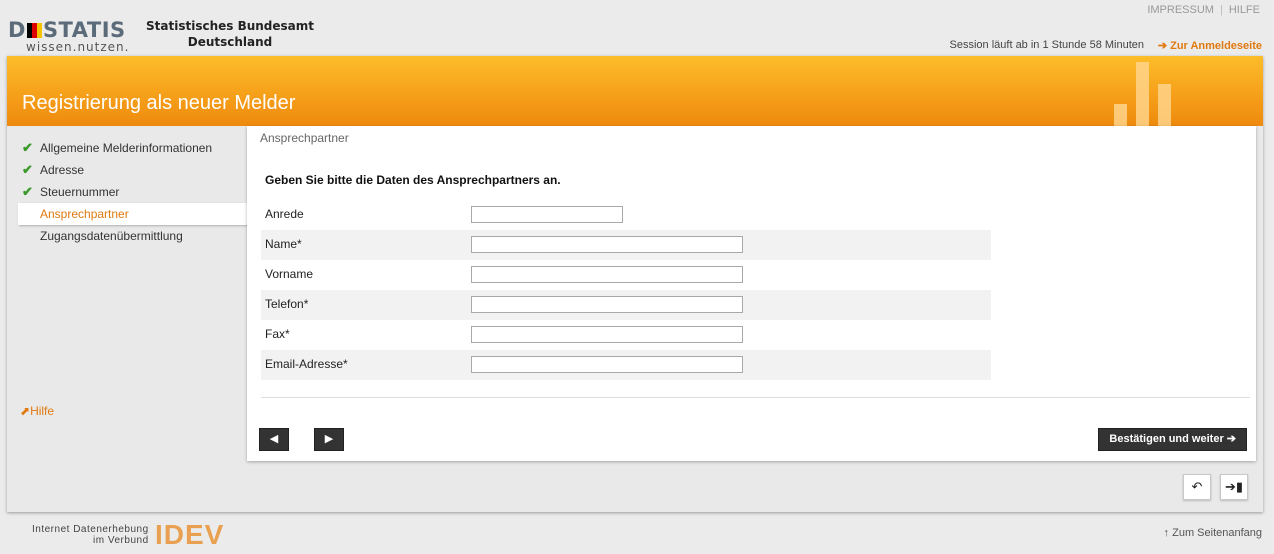 Image resolution: width=1274 pixels, height=554 pixels. What do you see at coordinates (1210, 45) in the screenshot?
I see `login-page-link: ➔ Zur Anmeldeseite` at bounding box center [1210, 45].